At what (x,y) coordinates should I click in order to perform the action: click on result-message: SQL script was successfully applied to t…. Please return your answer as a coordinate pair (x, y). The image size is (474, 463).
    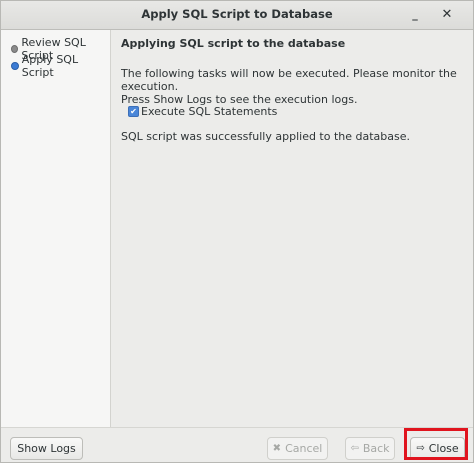
    Looking at the image, I should click on (266, 136).